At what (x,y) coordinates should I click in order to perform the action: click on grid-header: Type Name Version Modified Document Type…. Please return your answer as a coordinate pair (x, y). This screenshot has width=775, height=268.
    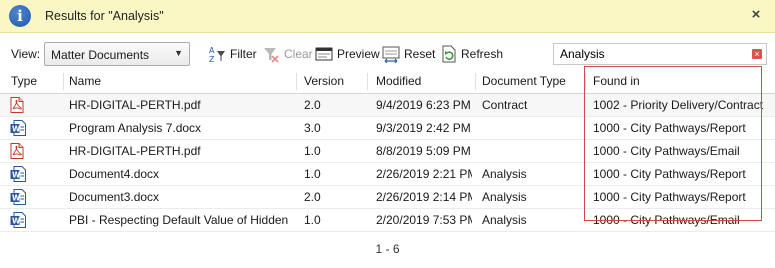
    Looking at the image, I should click on (387, 82).